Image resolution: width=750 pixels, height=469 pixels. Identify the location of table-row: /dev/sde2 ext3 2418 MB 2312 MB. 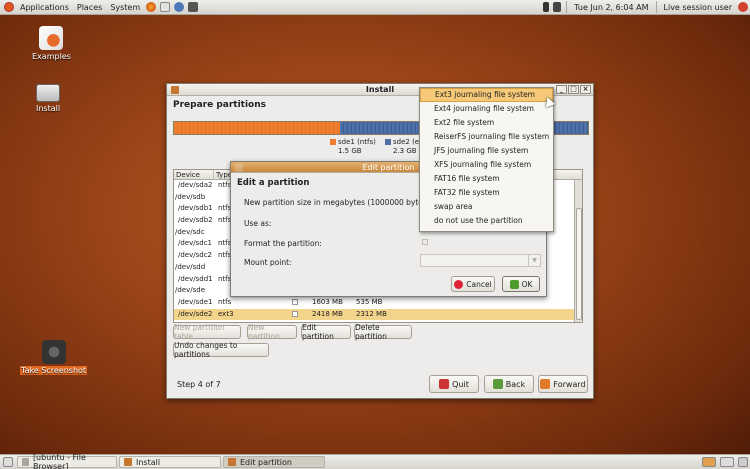
(378, 314).